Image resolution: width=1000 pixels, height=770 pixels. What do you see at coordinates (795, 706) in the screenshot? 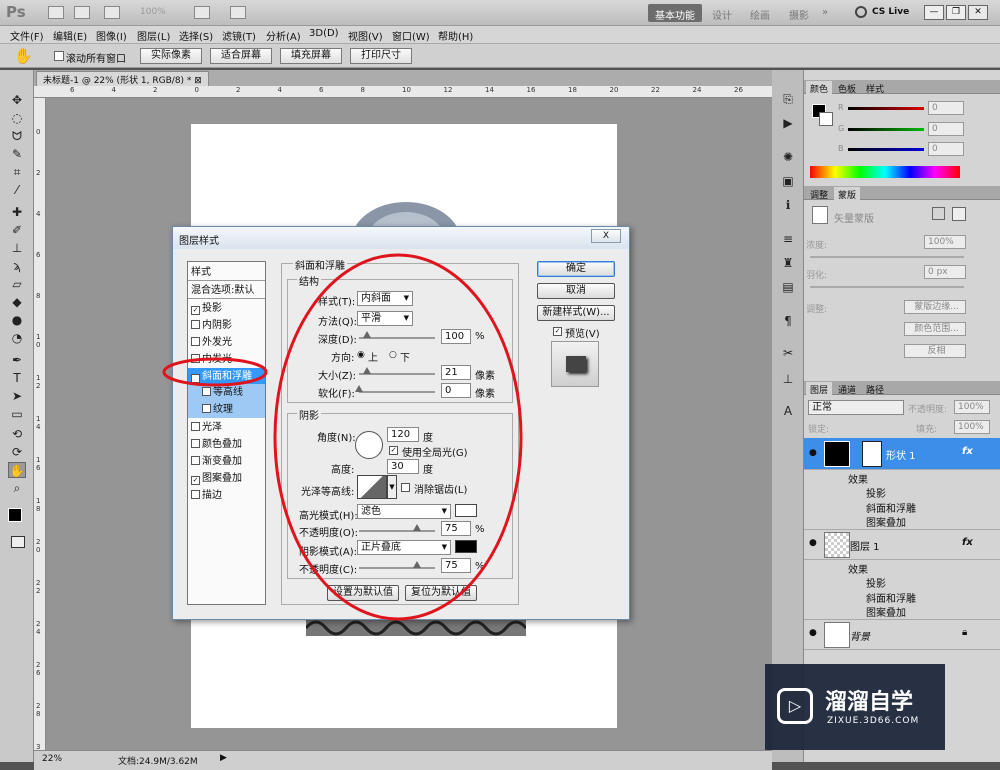
I see `watermark-play-icon: ▷` at bounding box center [795, 706].